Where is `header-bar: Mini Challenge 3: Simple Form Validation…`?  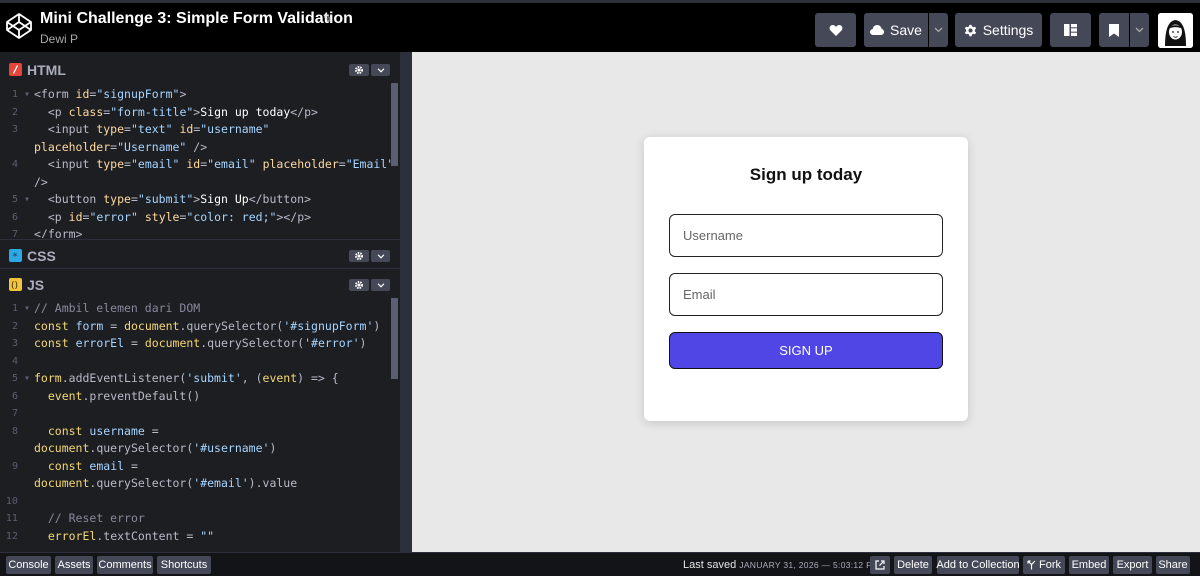 header-bar: Mini Challenge 3: Simple Form Validation… is located at coordinates (600, 26).